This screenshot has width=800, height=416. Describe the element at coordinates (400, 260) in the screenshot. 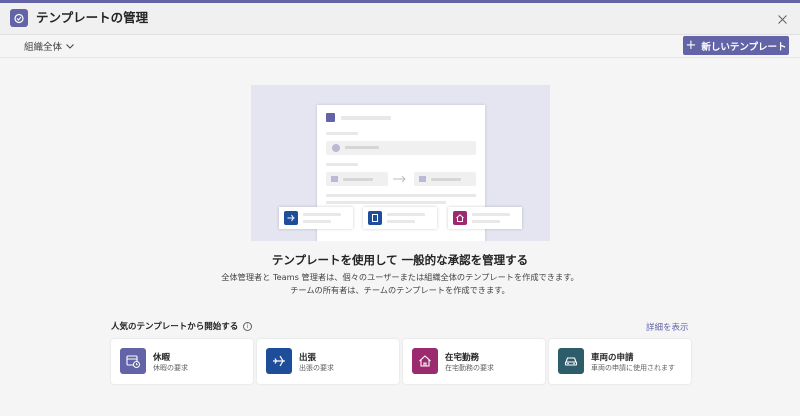

I see `headline: テンプレートを使用して 一般的な承認を管理する` at that location.